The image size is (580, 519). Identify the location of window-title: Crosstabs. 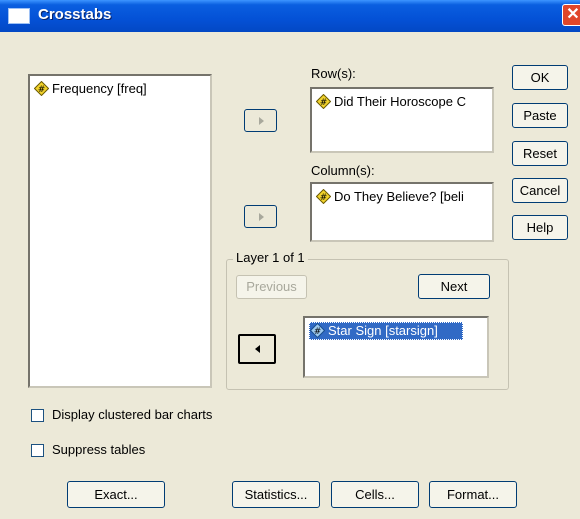
(75, 14).